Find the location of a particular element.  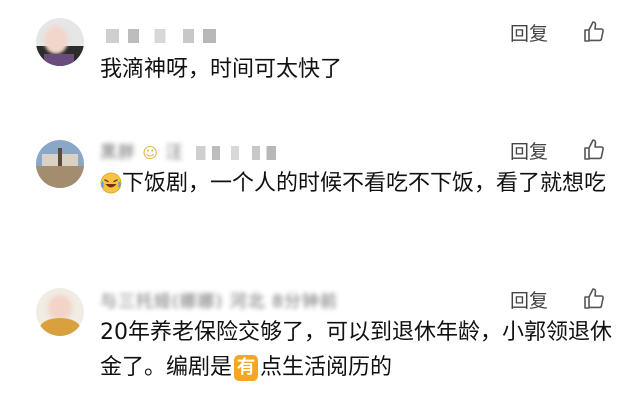

you-badge: 有 is located at coordinates (246, 368).